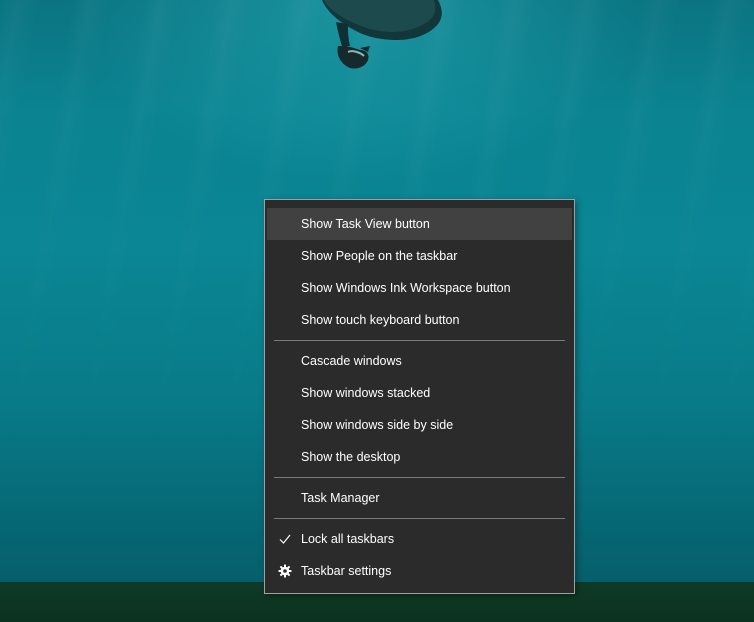 Image resolution: width=754 pixels, height=622 pixels. What do you see at coordinates (377, 425) in the screenshot?
I see `menu-item-label: Show windows side by side` at bounding box center [377, 425].